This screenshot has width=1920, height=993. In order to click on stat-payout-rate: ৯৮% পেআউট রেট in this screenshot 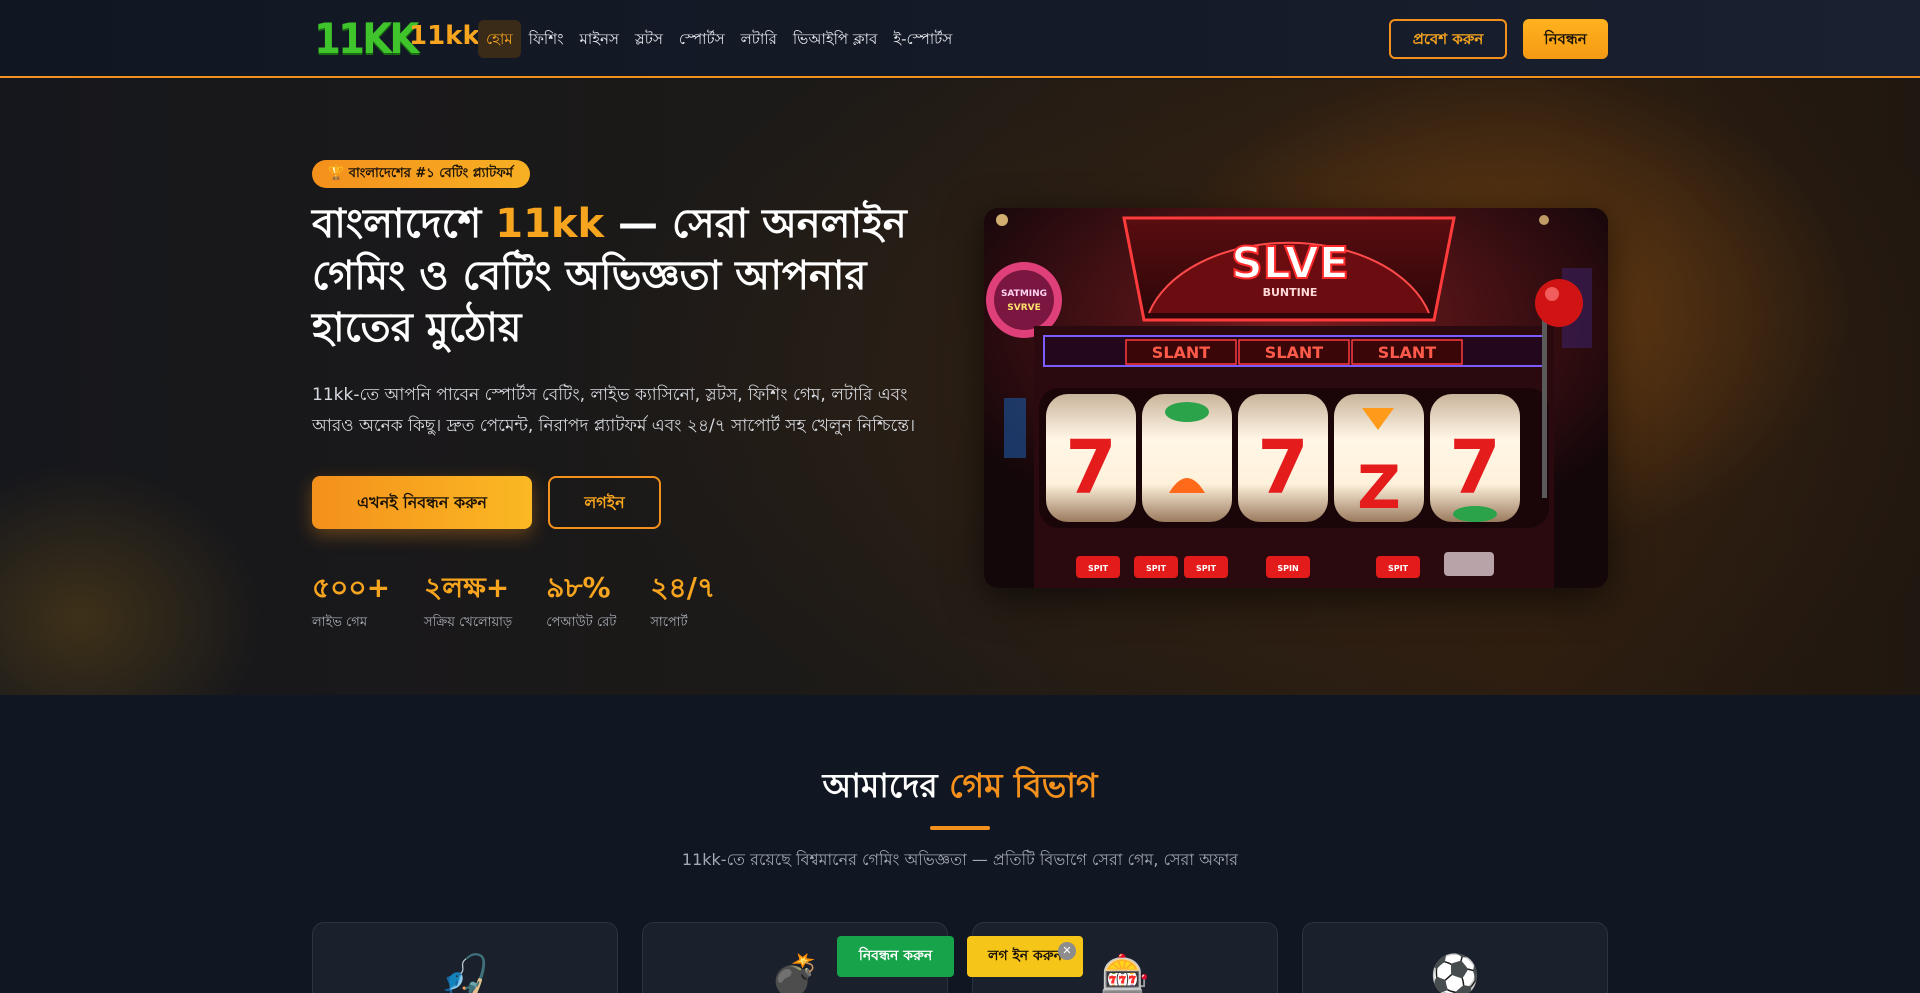, I will do `click(581, 603)`.